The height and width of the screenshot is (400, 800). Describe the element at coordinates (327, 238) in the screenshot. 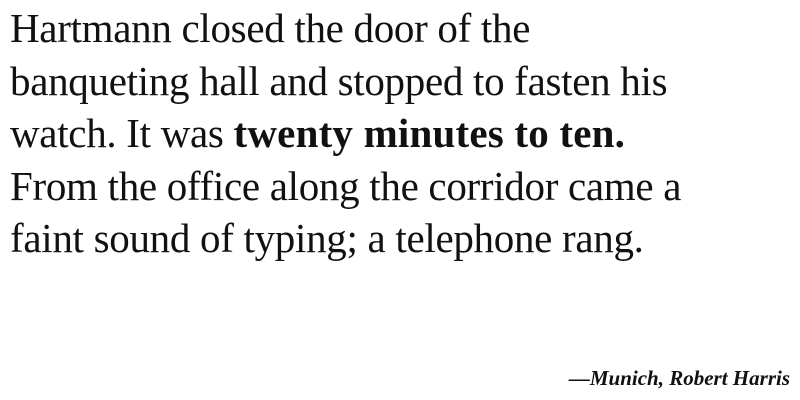

I see `quote-line: faint sound of typing; a telephone rang.` at that location.